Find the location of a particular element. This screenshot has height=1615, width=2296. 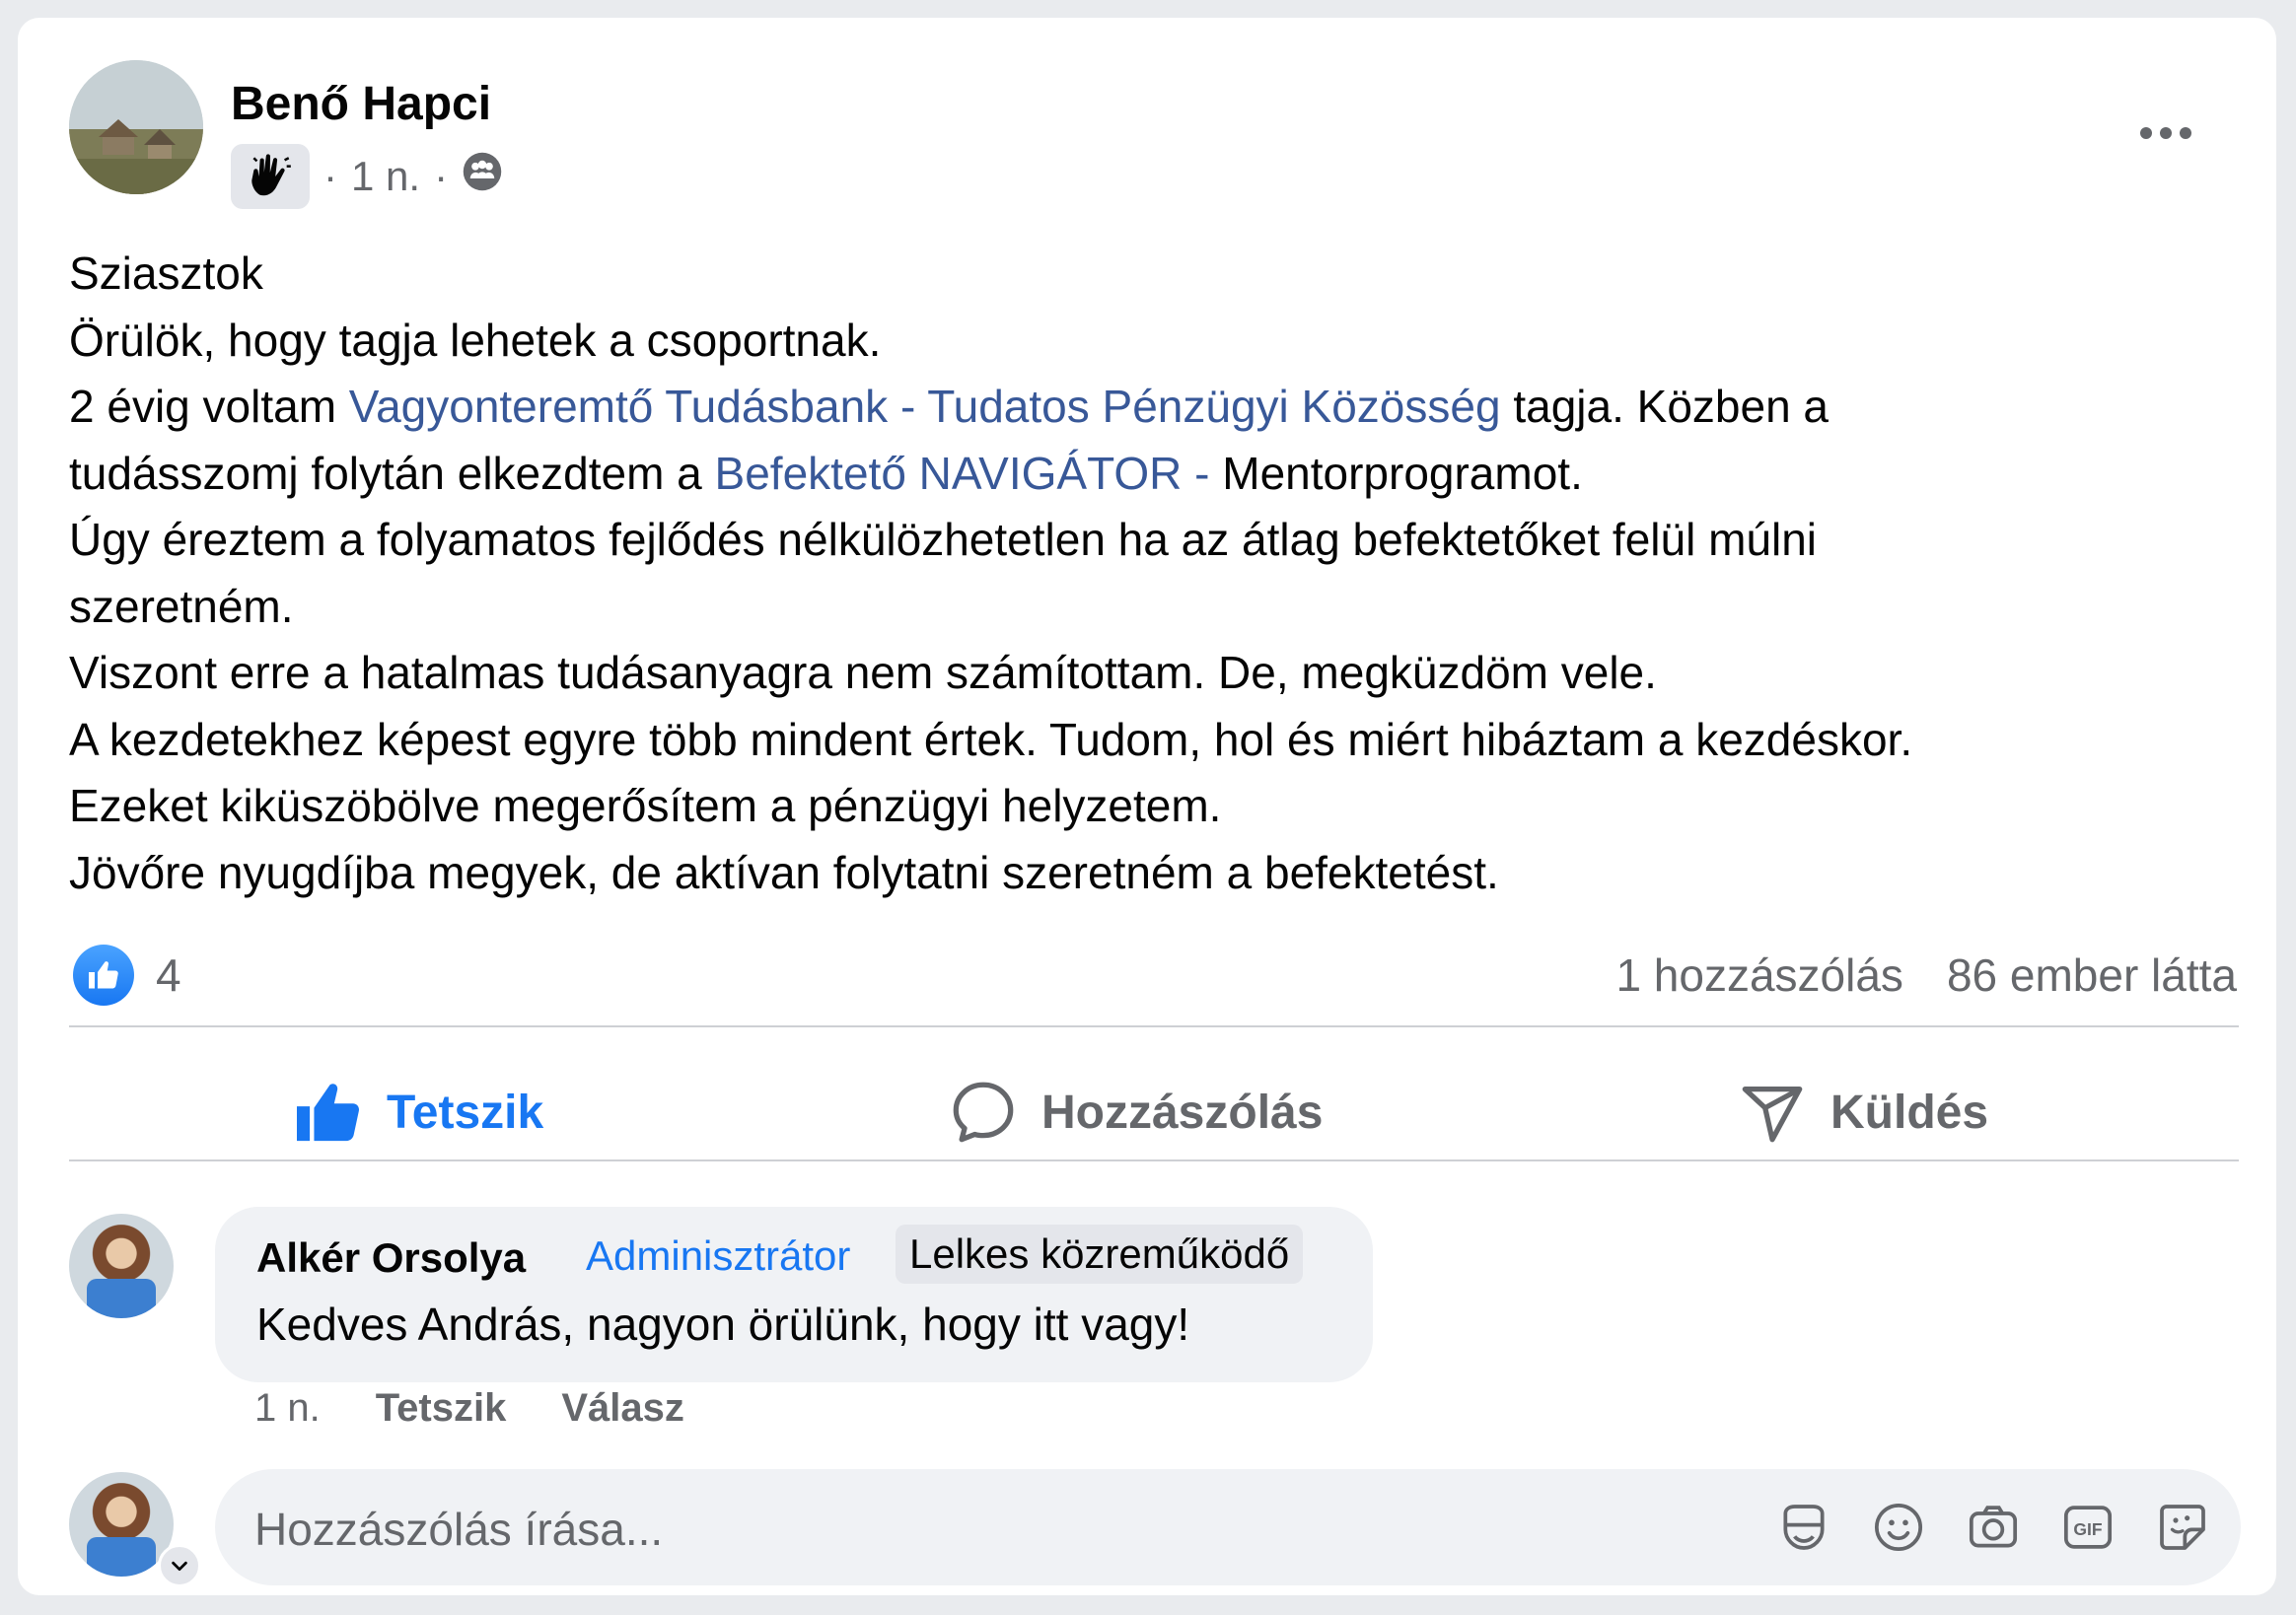

composer-tools: GIF is located at coordinates (1993, 1528).